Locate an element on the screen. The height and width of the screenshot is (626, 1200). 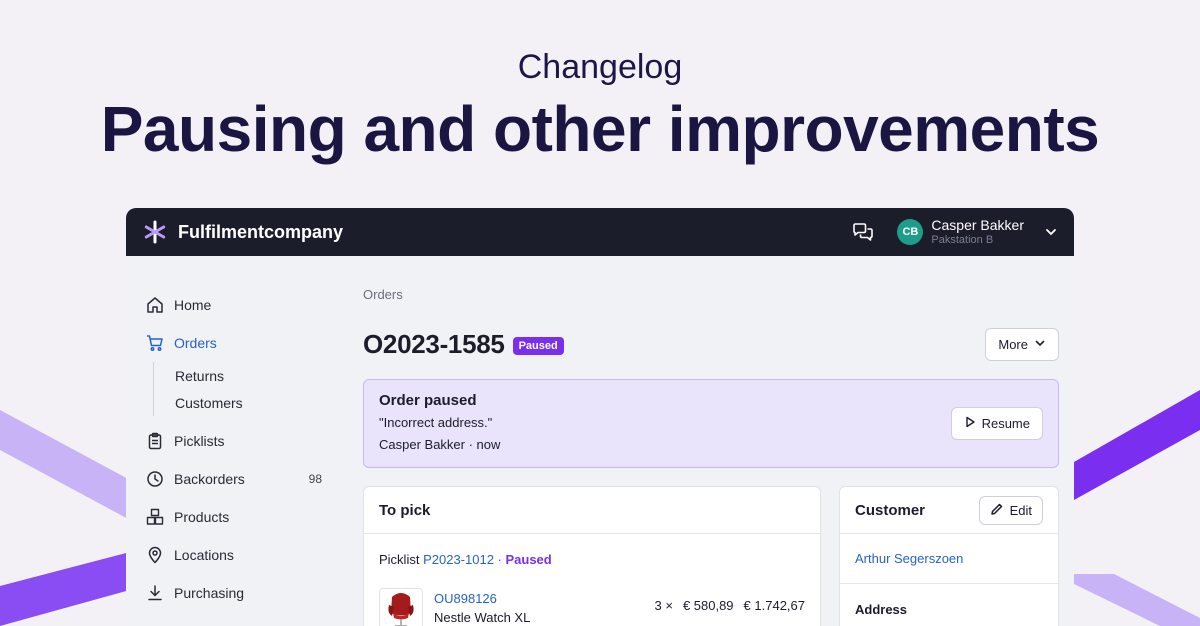
page-title: O2023-1585 is located at coordinates (434, 343).